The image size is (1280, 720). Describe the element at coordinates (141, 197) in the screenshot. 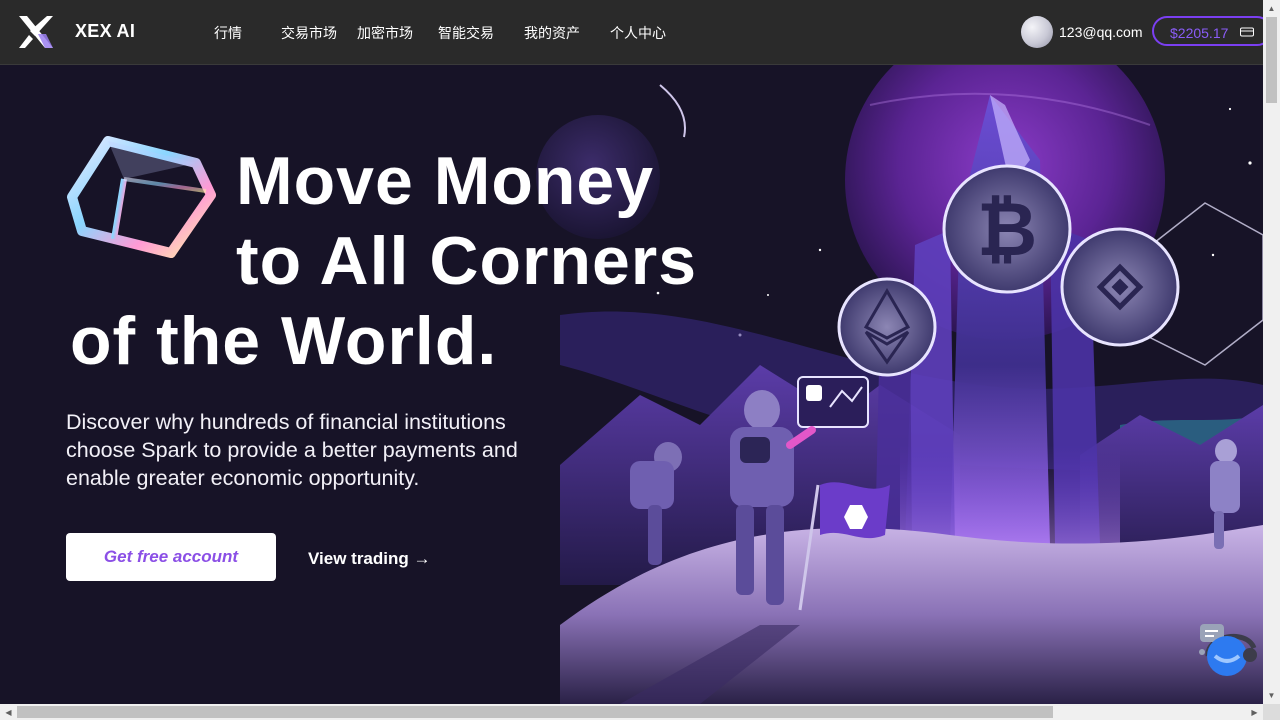

I see `glass-cube-icon` at that location.